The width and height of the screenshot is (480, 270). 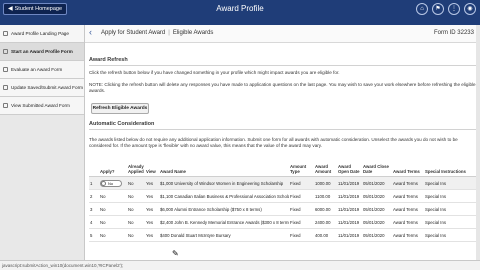 I want to click on column-header-amount-type: Amount Type, so click(x=301, y=170).